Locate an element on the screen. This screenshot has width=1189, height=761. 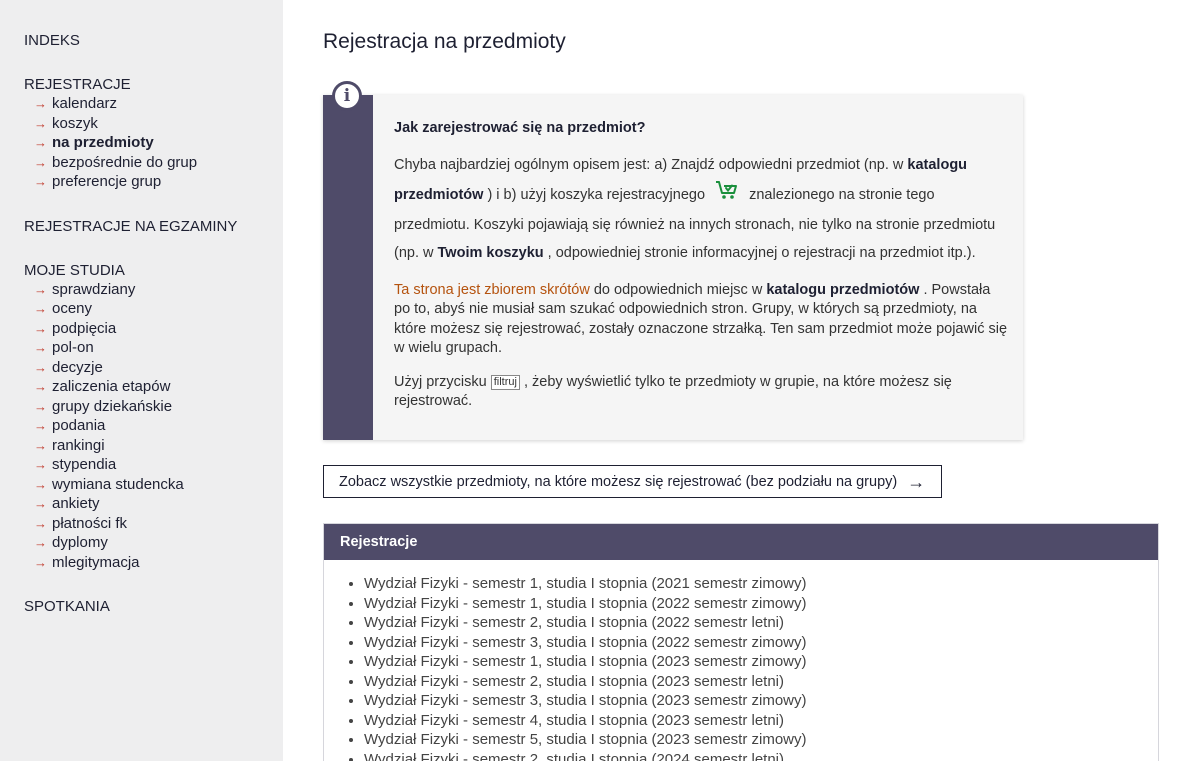
sidebar-item-mlegitymacja: → mlegitymacja is located at coordinates (158, 563).